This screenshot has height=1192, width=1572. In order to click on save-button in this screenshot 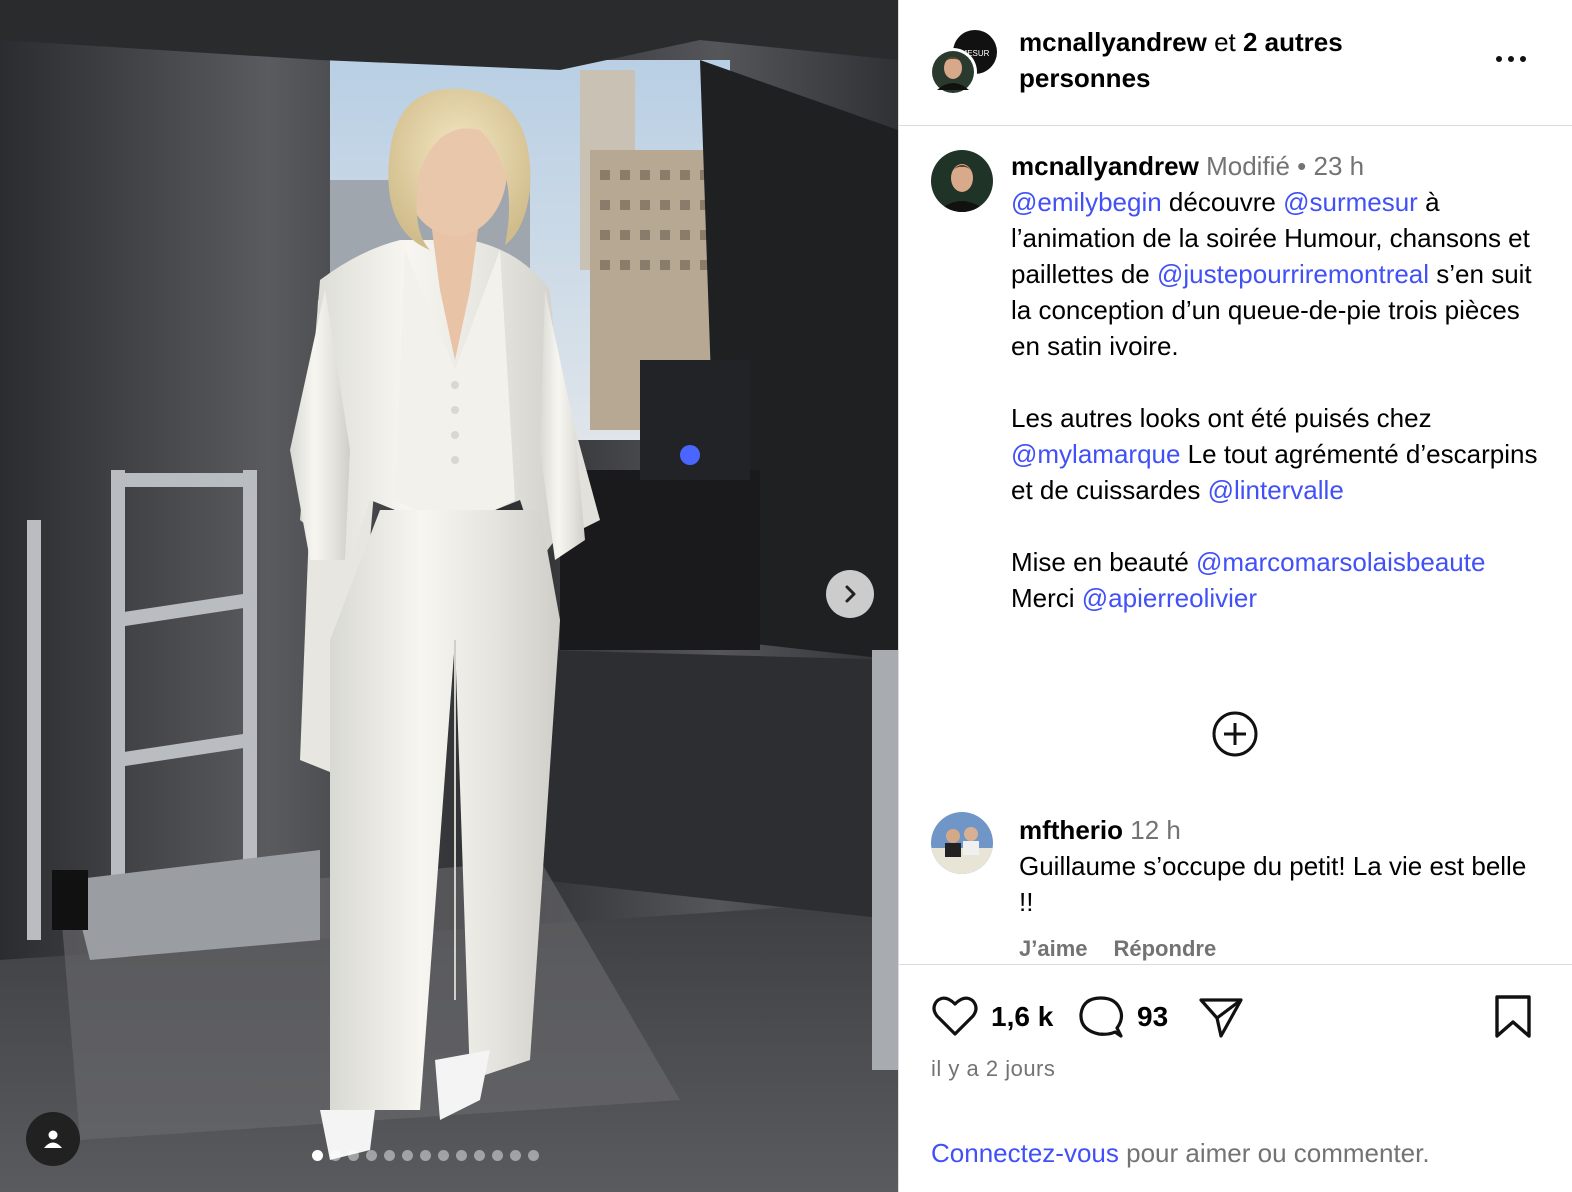, I will do `click(1513, 1019)`.